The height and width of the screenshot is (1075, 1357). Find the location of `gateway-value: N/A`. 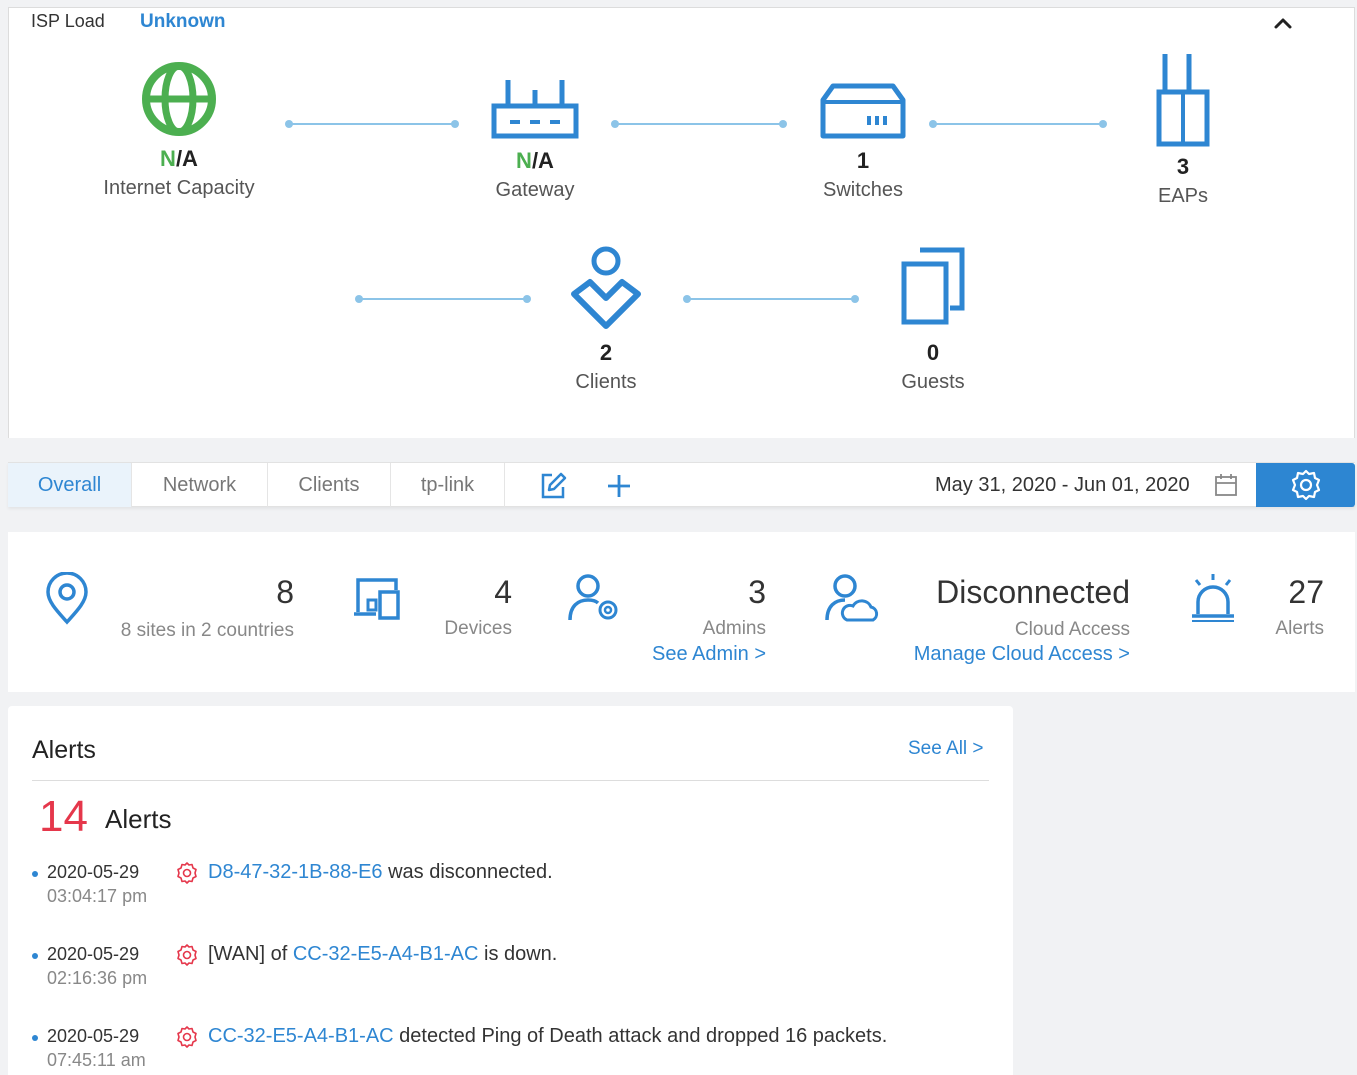

gateway-value: N/A is located at coordinates (535, 160).